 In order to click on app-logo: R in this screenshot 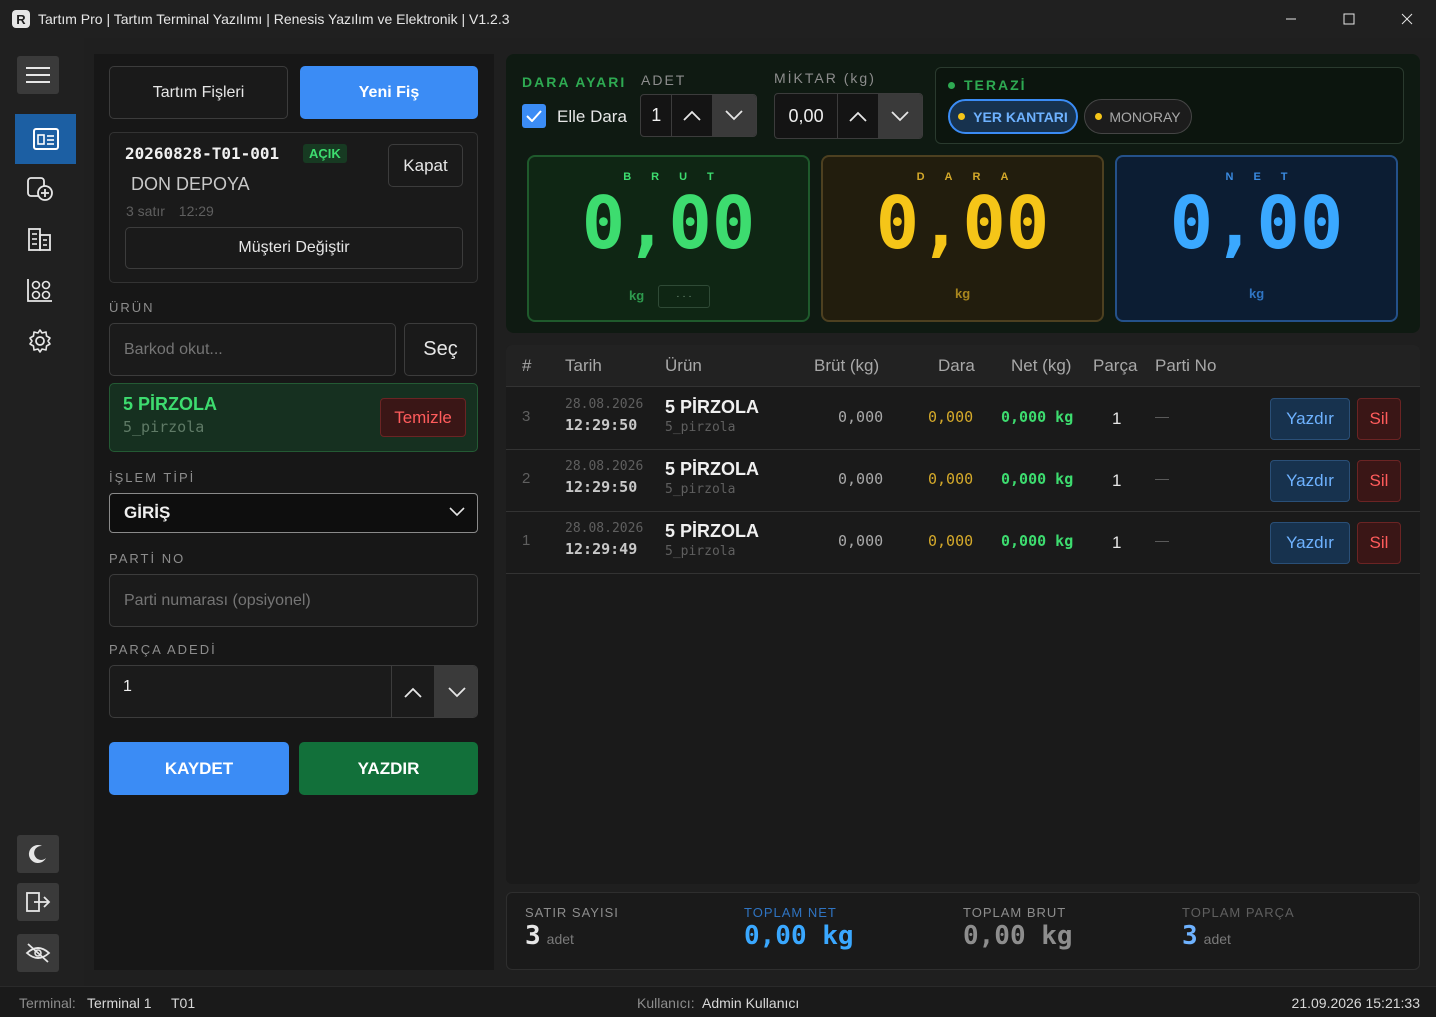, I will do `click(21, 19)`.